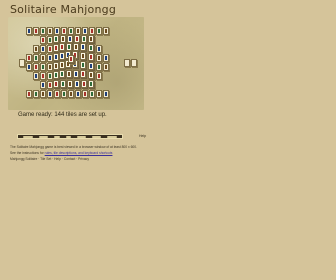 The height and width of the screenshot is (280, 336). What do you see at coordinates (112, 136) in the screenshot?
I see `options-button` at bounding box center [112, 136].